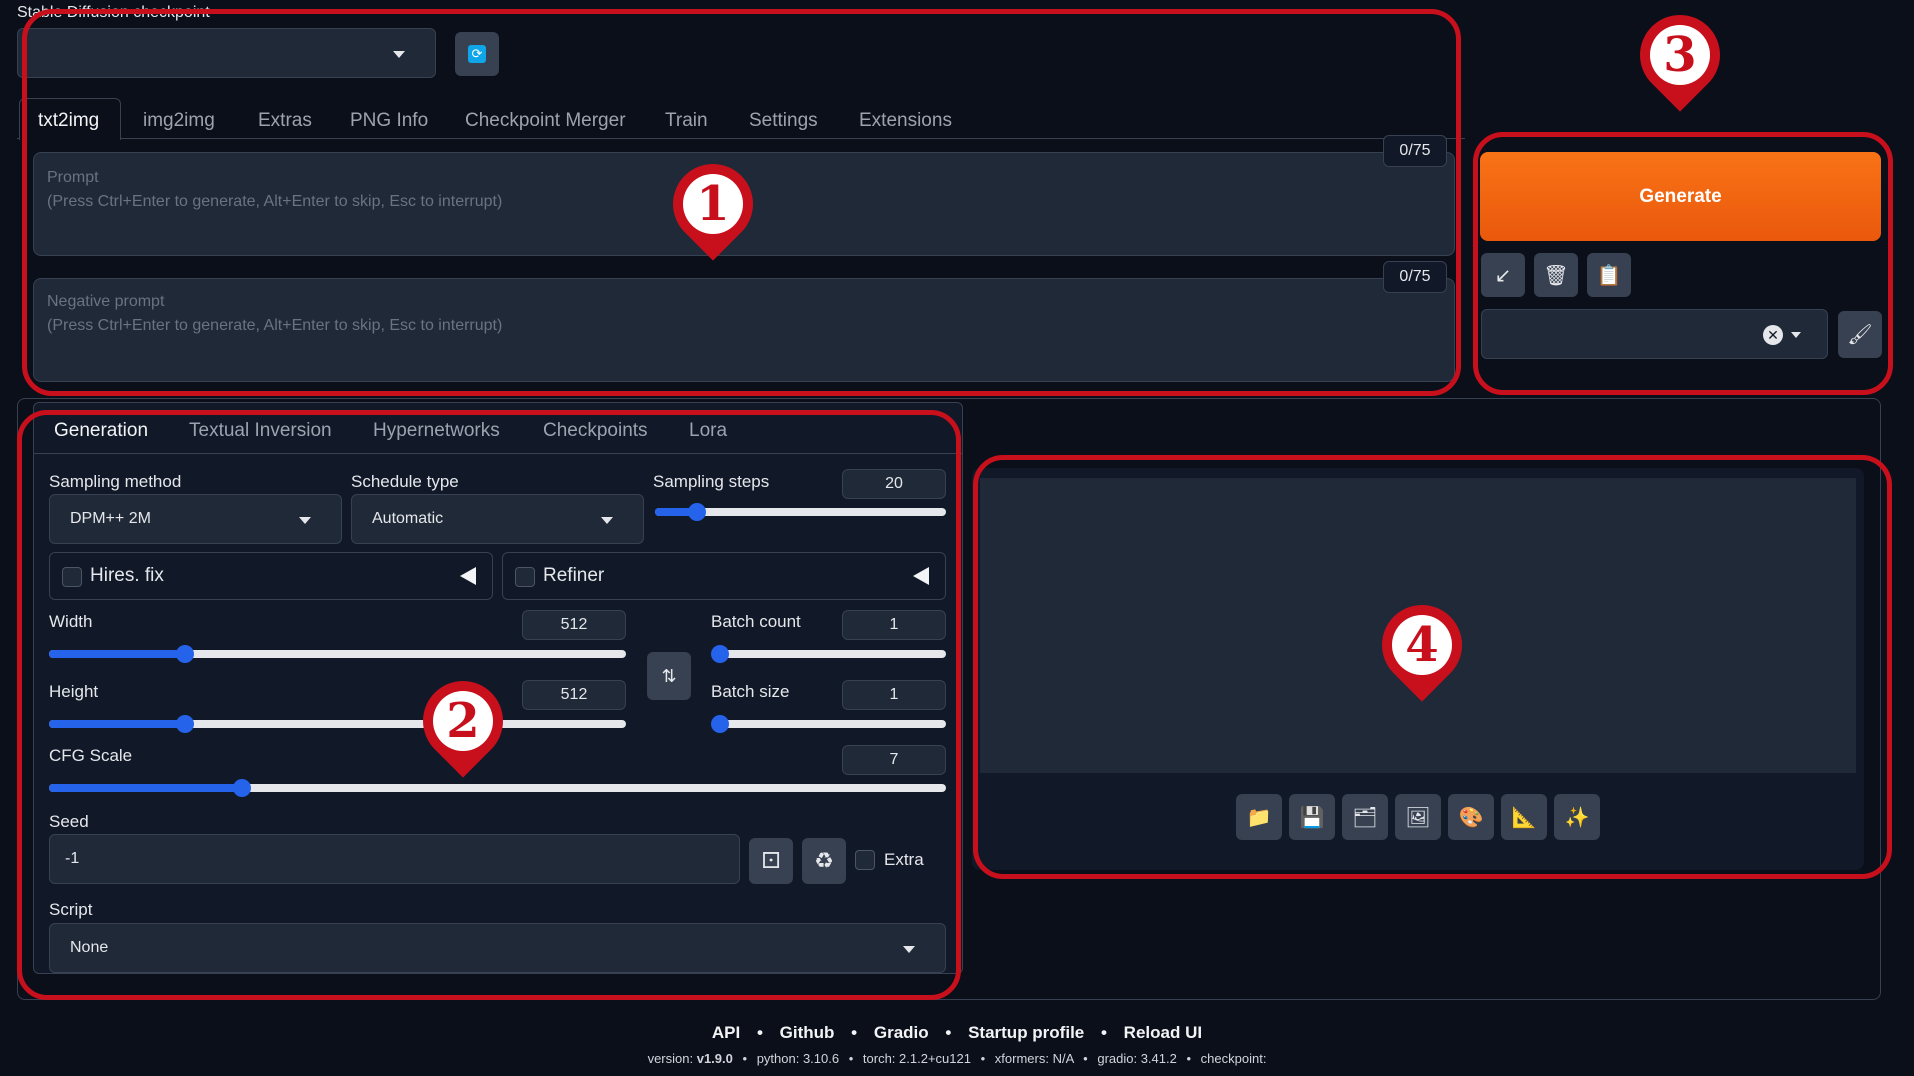  Describe the element at coordinates (894, 695) in the screenshot. I see `batch-size-input: 1` at that location.